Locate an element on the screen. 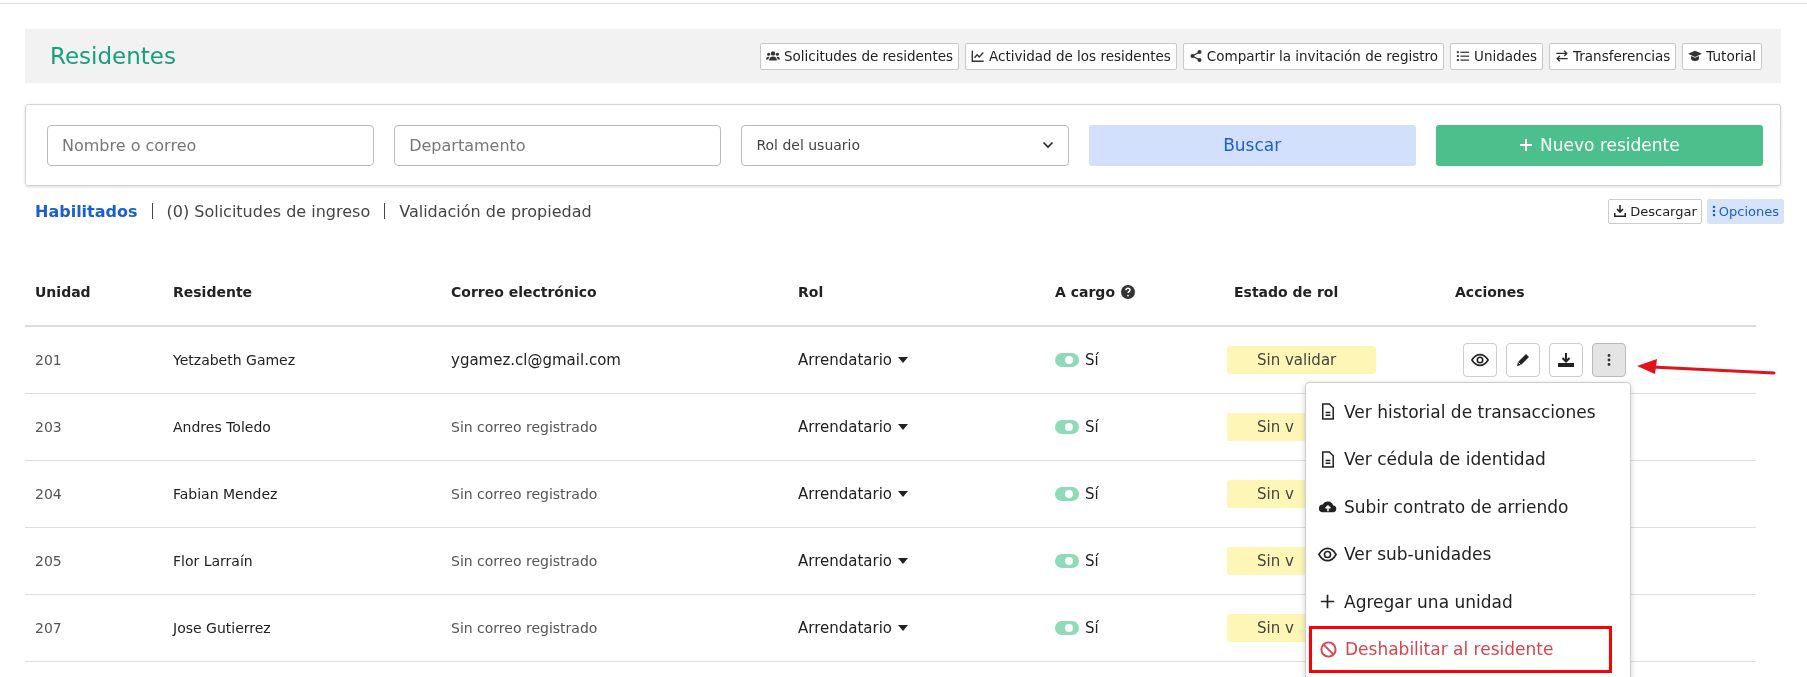 The image size is (1807, 677). column-header: Correo electrónico is located at coordinates (524, 291).